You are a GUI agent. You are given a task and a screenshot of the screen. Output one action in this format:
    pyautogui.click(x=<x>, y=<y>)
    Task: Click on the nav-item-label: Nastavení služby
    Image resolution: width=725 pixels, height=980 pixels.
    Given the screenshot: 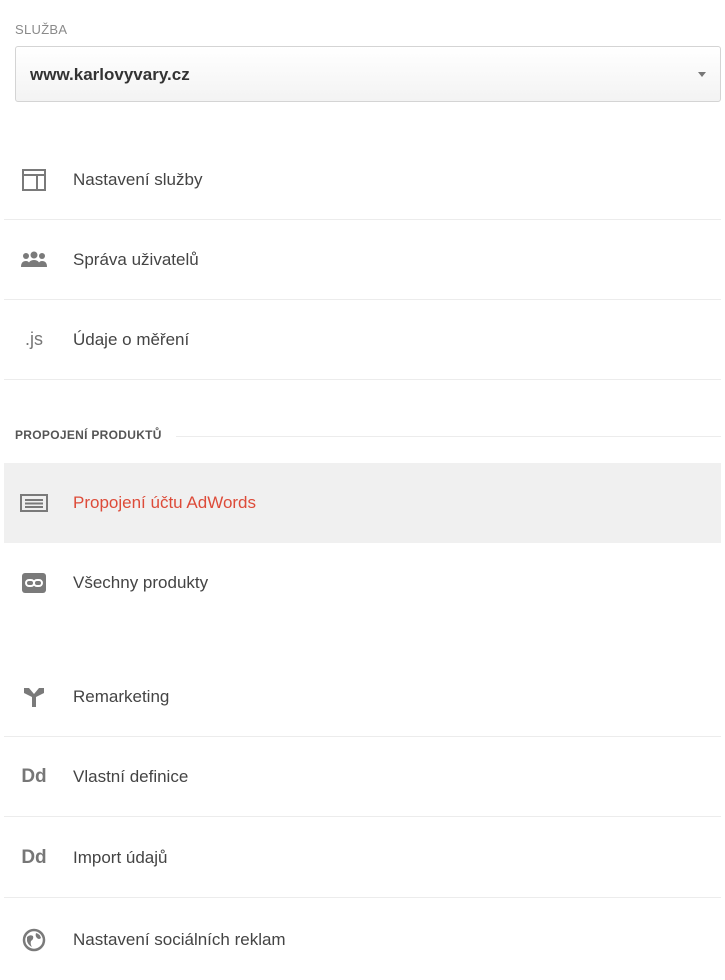 What is the action you would take?
    pyautogui.click(x=138, y=179)
    